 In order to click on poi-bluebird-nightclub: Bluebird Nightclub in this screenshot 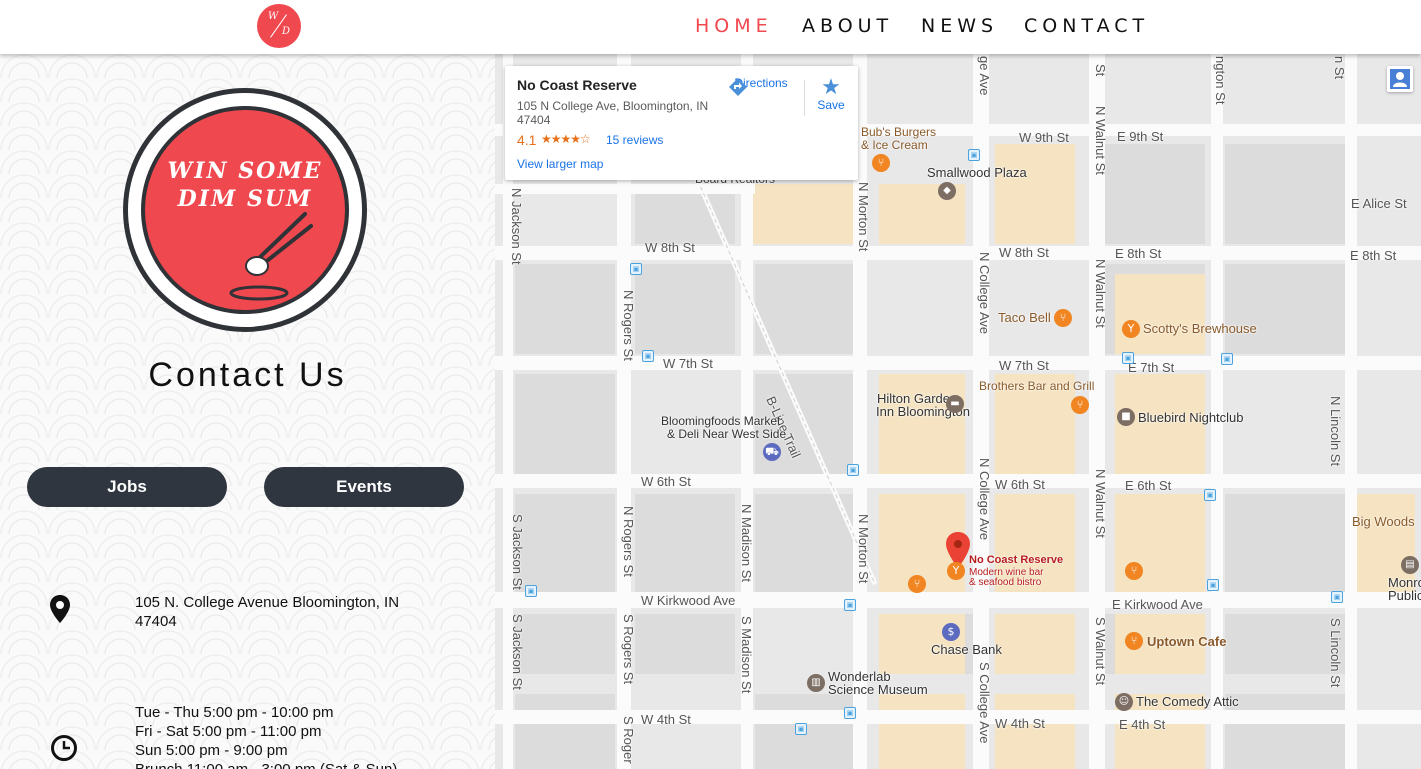, I will do `click(1191, 417)`.